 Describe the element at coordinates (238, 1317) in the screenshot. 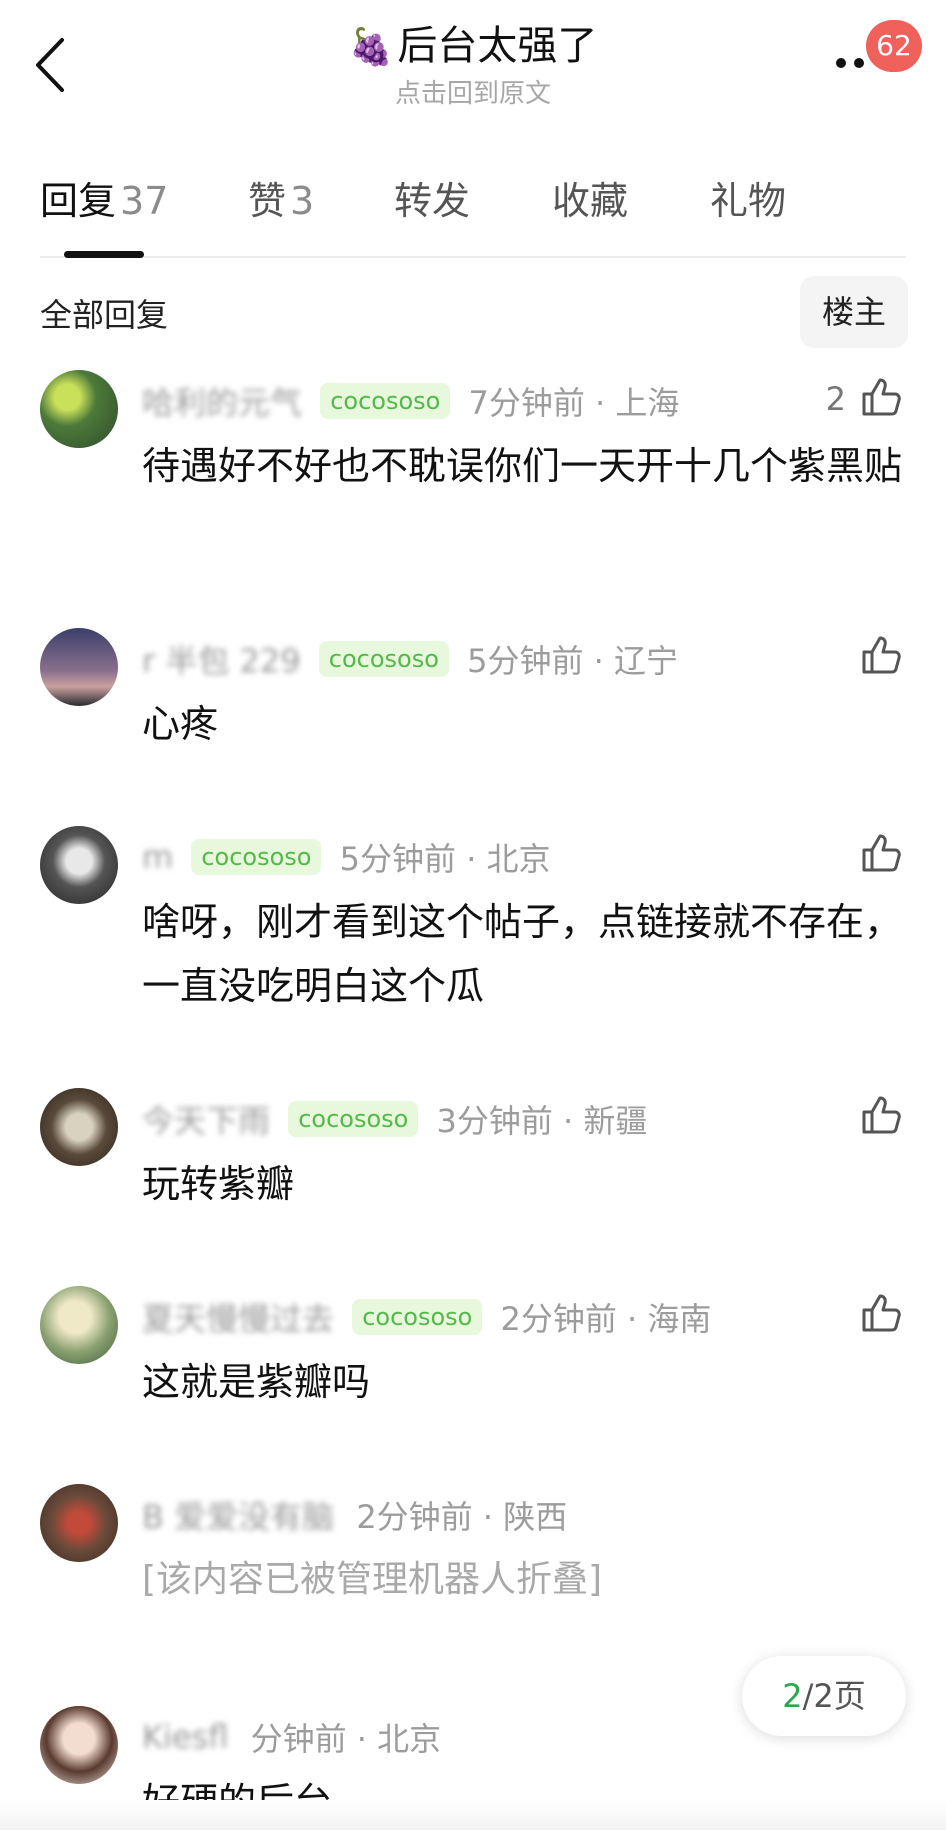

I see `comment-author: 夏天慢慢过去` at that location.